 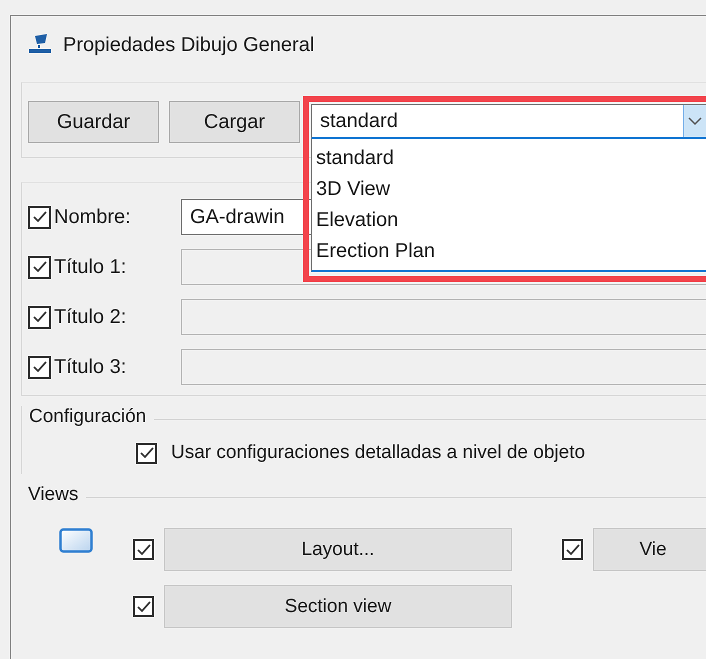 What do you see at coordinates (87, 417) in the screenshot?
I see `group-title: Configuración` at bounding box center [87, 417].